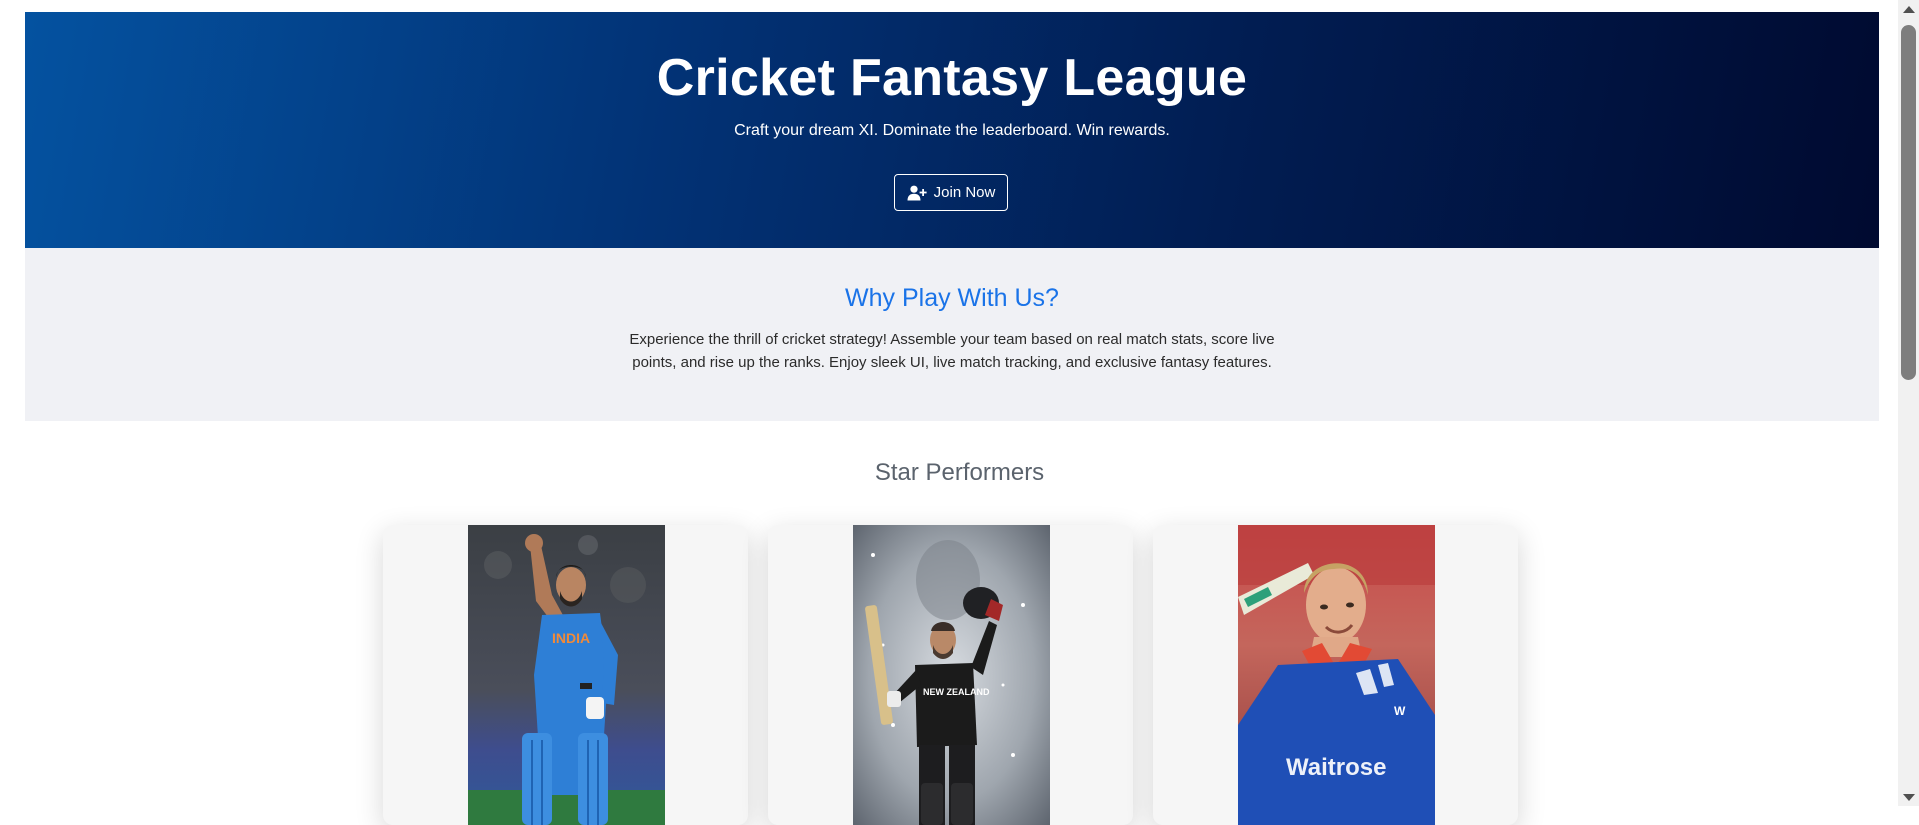 This screenshot has height=825, width=1919. What do you see at coordinates (964, 192) in the screenshot?
I see `join-now-label: Join Now` at bounding box center [964, 192].